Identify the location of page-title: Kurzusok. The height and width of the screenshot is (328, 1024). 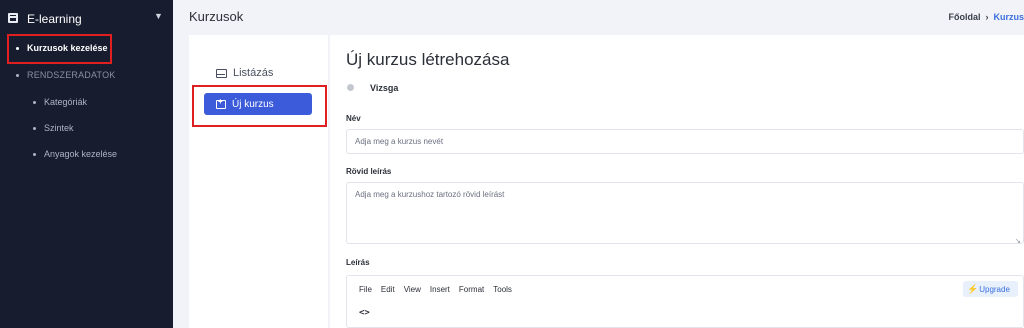
(216, 16).